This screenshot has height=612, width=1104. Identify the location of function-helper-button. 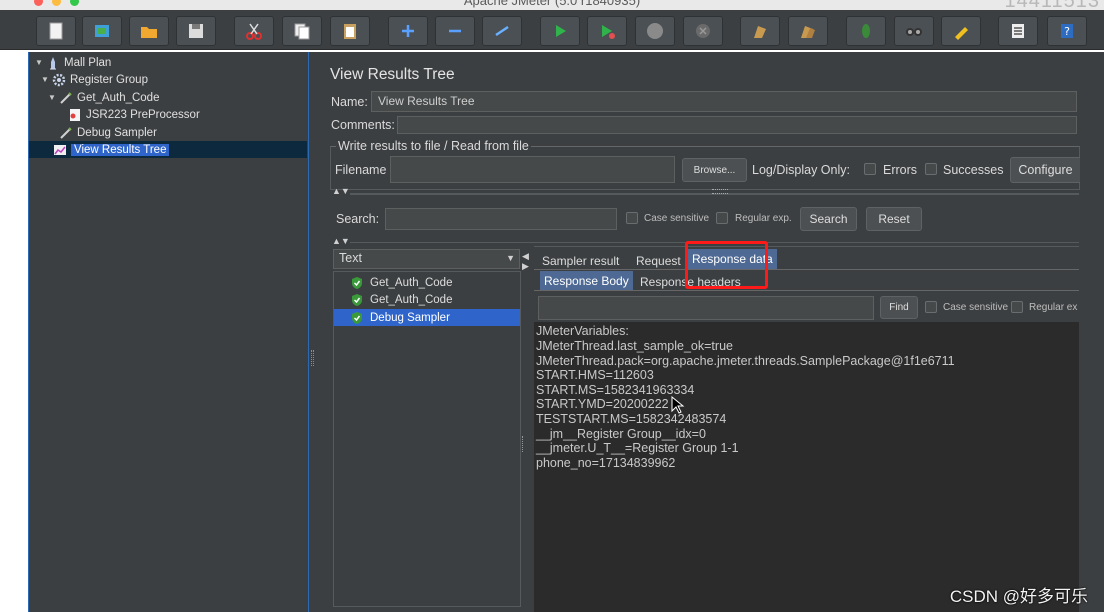
(961, 31).